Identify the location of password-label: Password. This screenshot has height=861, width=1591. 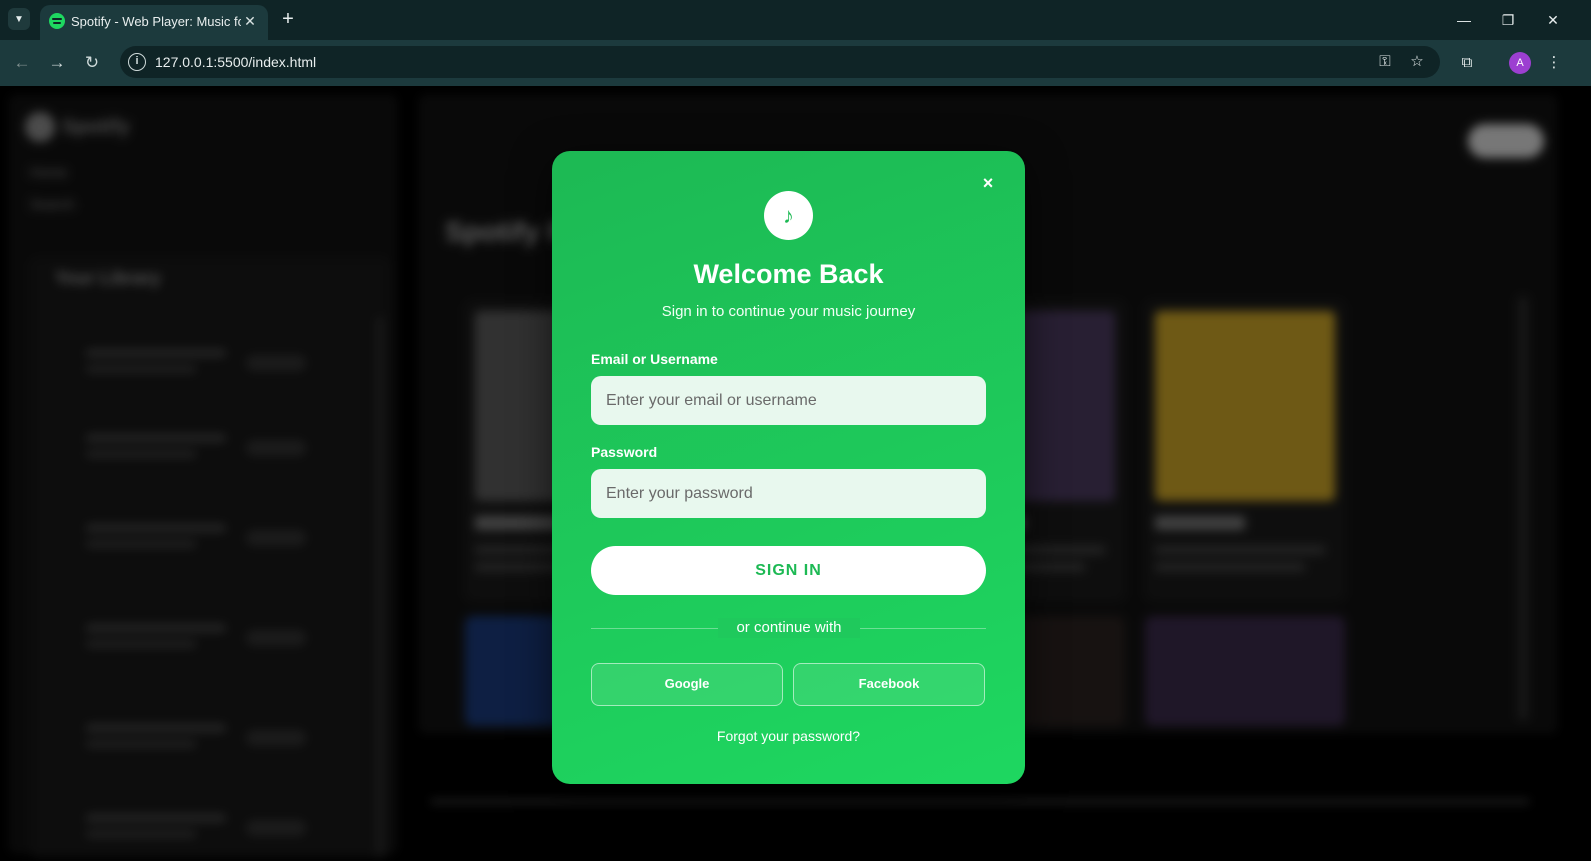
(624, 452).